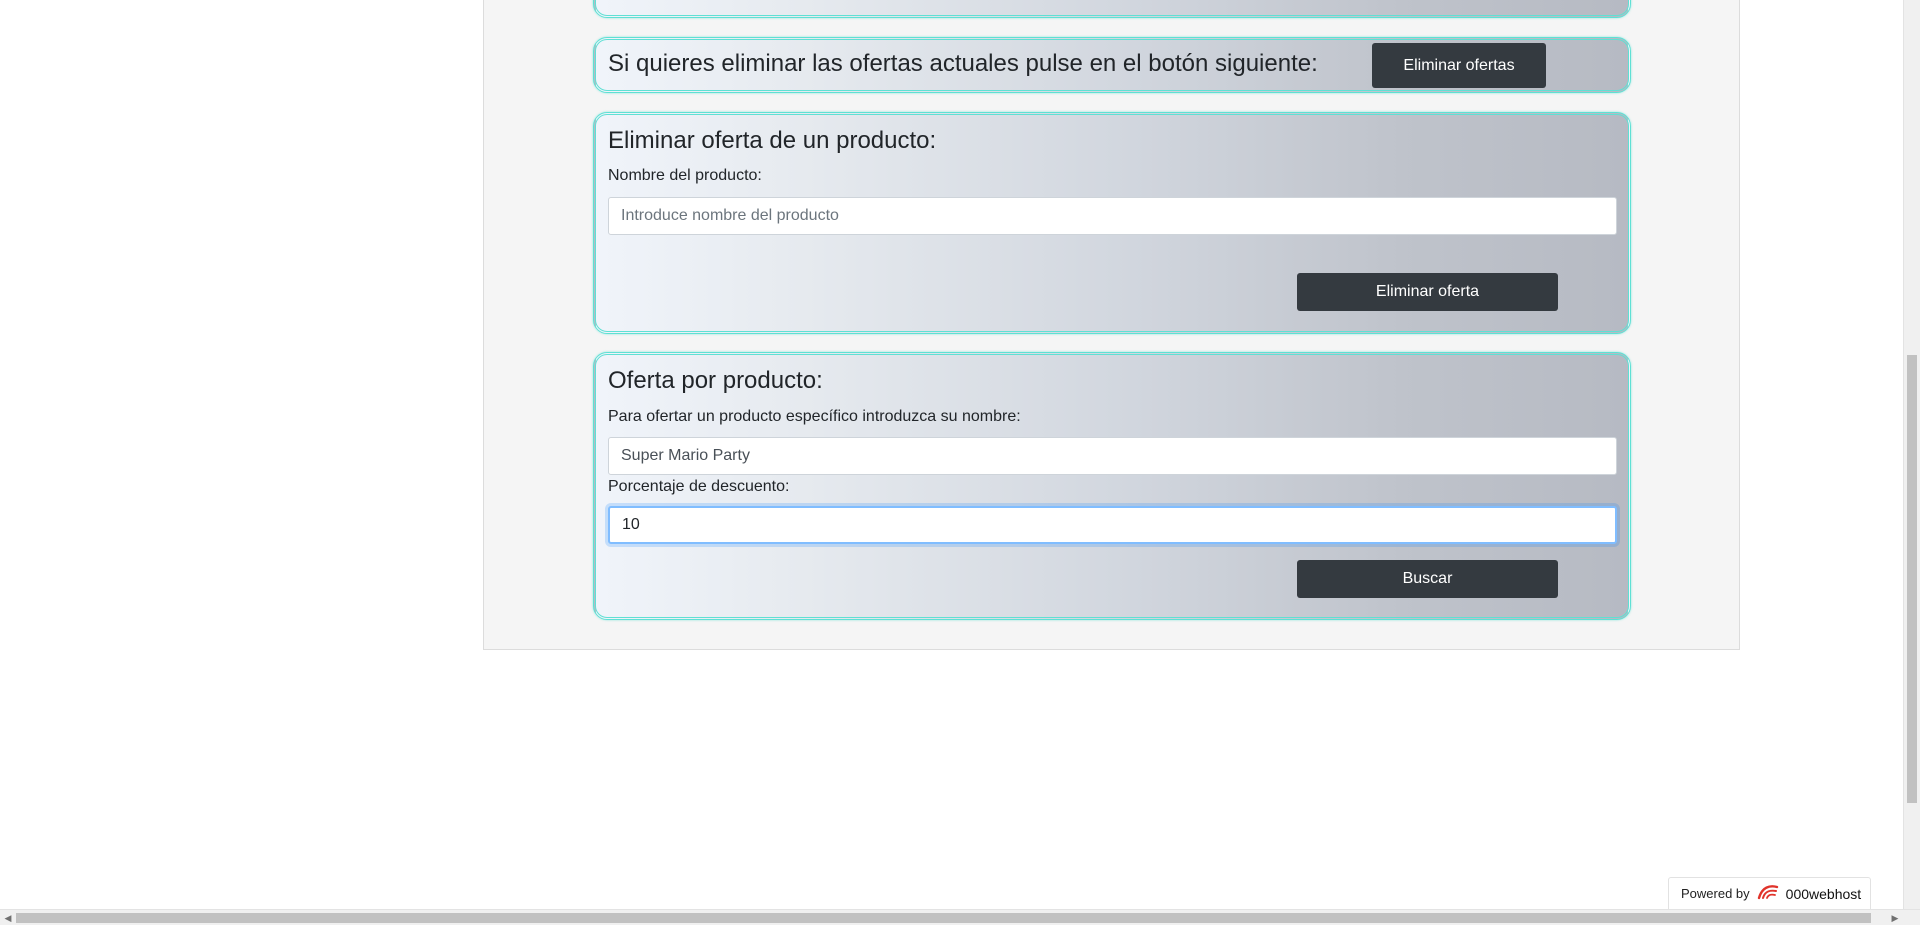 The width and height of the screenshot is (1920, 925). Describe the element at coordinates (1112, 456) in the screenshot. I see `offer-product-input` at that location.